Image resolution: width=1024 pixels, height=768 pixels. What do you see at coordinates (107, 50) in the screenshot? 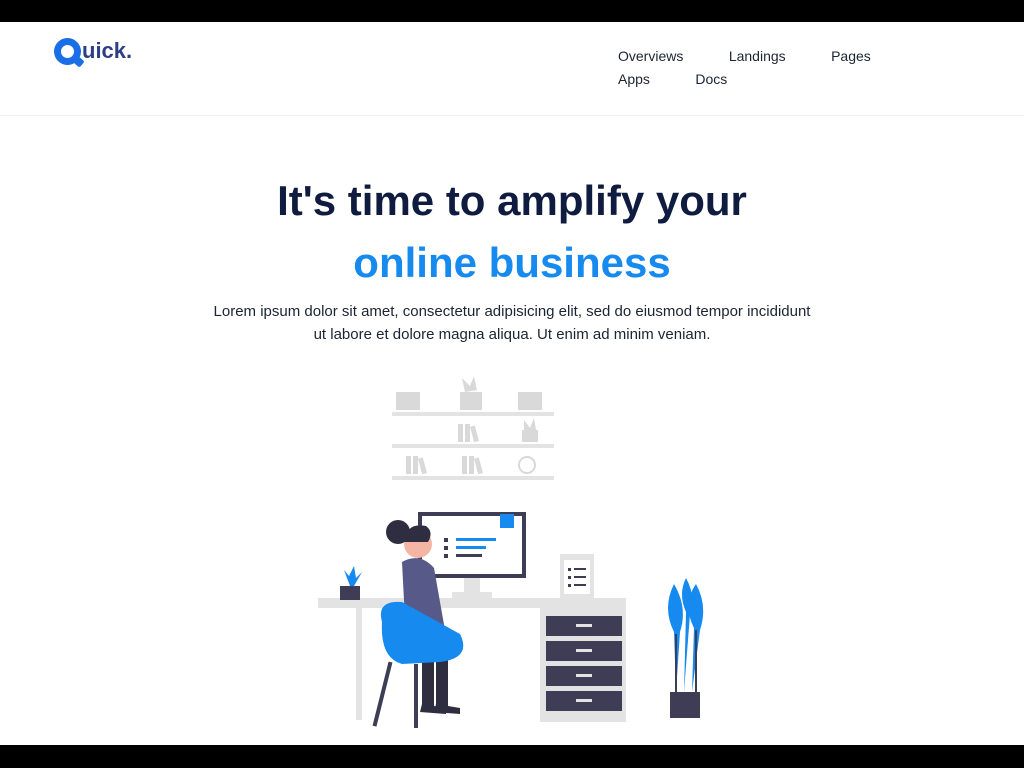
I see `logo-text: uick.` at bounding box center [107, 50].